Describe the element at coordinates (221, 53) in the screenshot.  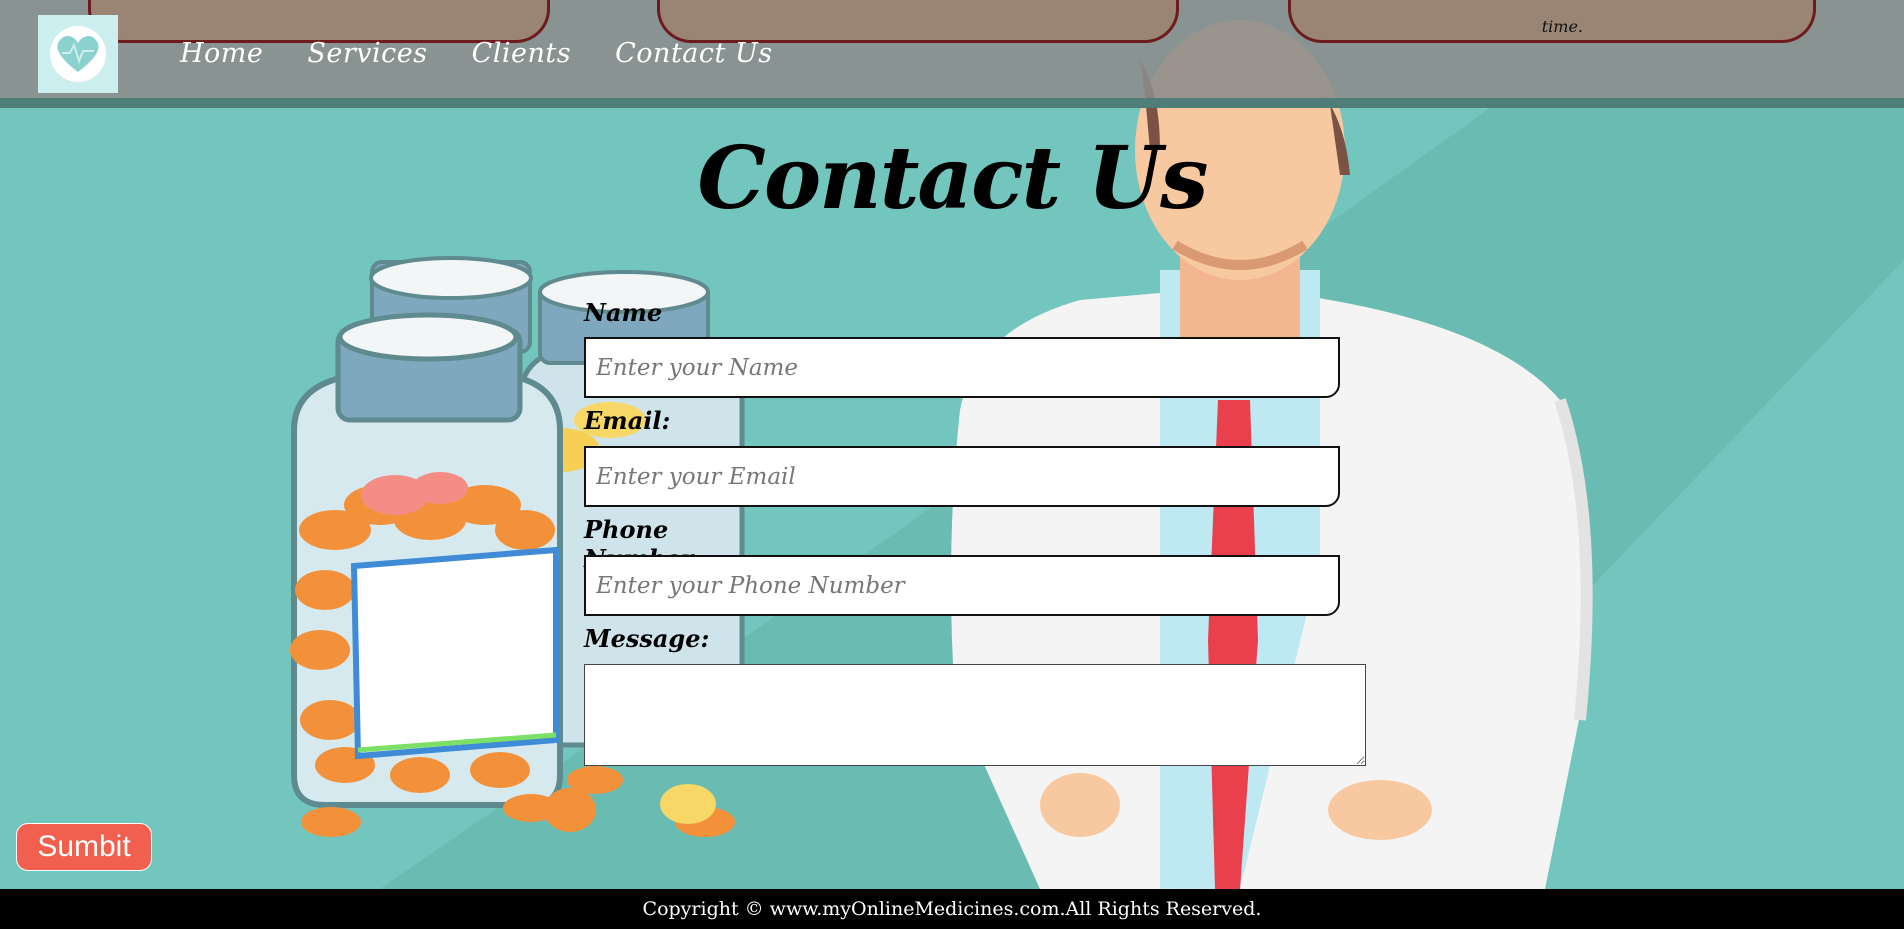
I see `nav-link-home: Home` at that location.